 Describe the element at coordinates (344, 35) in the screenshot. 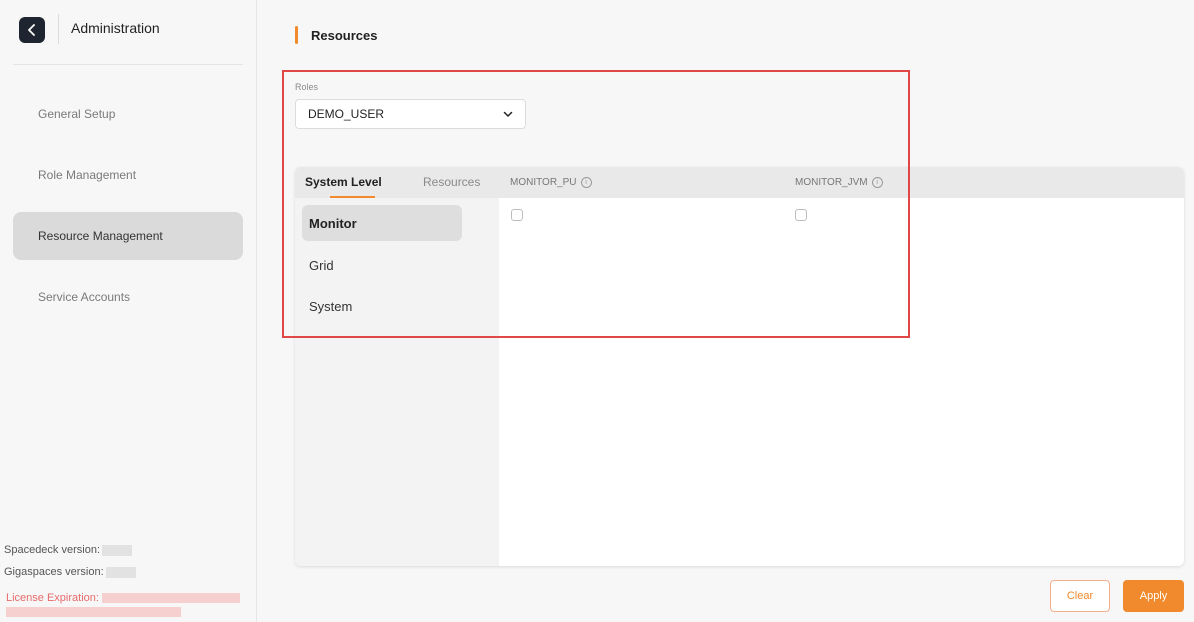

I see `page-title: Resources` at that location.